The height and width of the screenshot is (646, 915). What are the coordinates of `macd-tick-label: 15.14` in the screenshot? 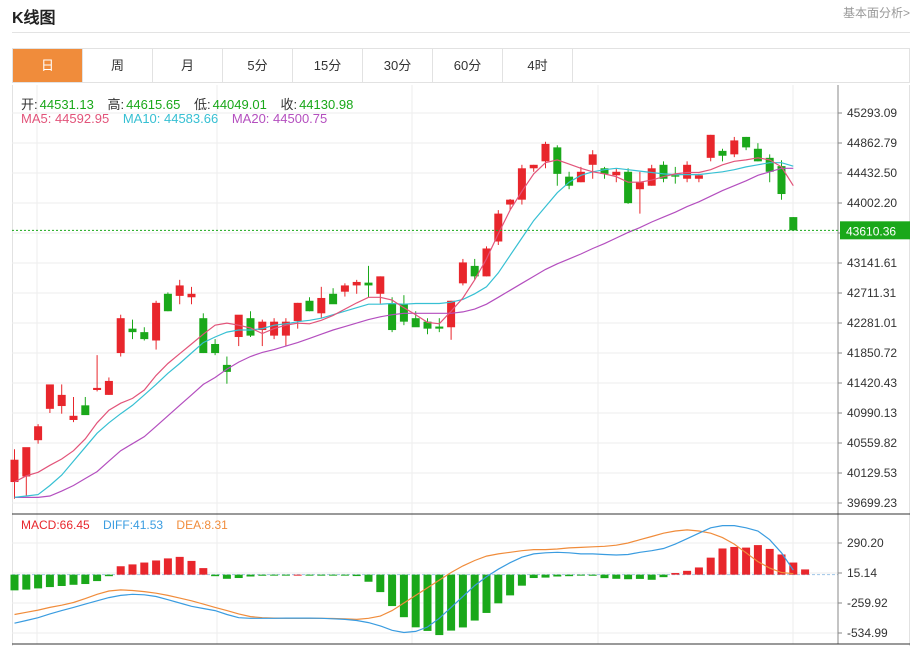 It's located at (862, 573).